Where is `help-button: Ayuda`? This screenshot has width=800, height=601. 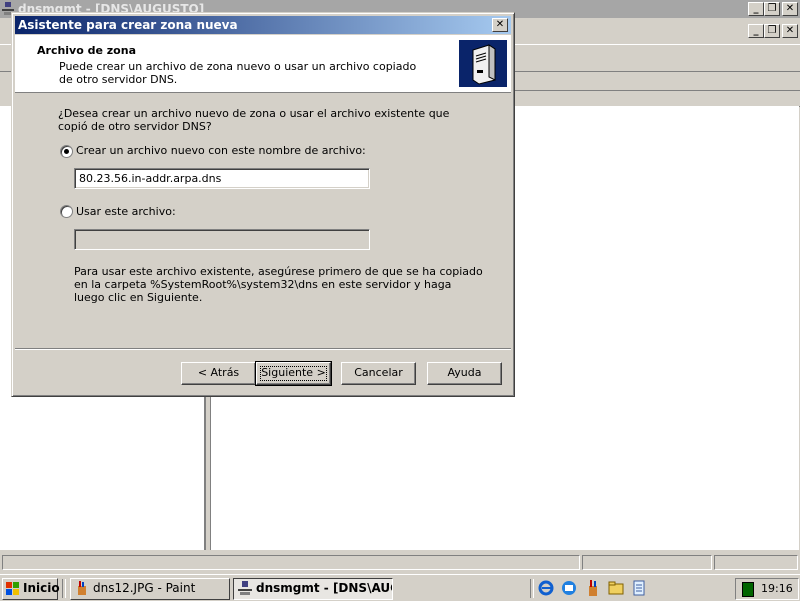 help-button: Ayuda is located at coordinates (464, 373).